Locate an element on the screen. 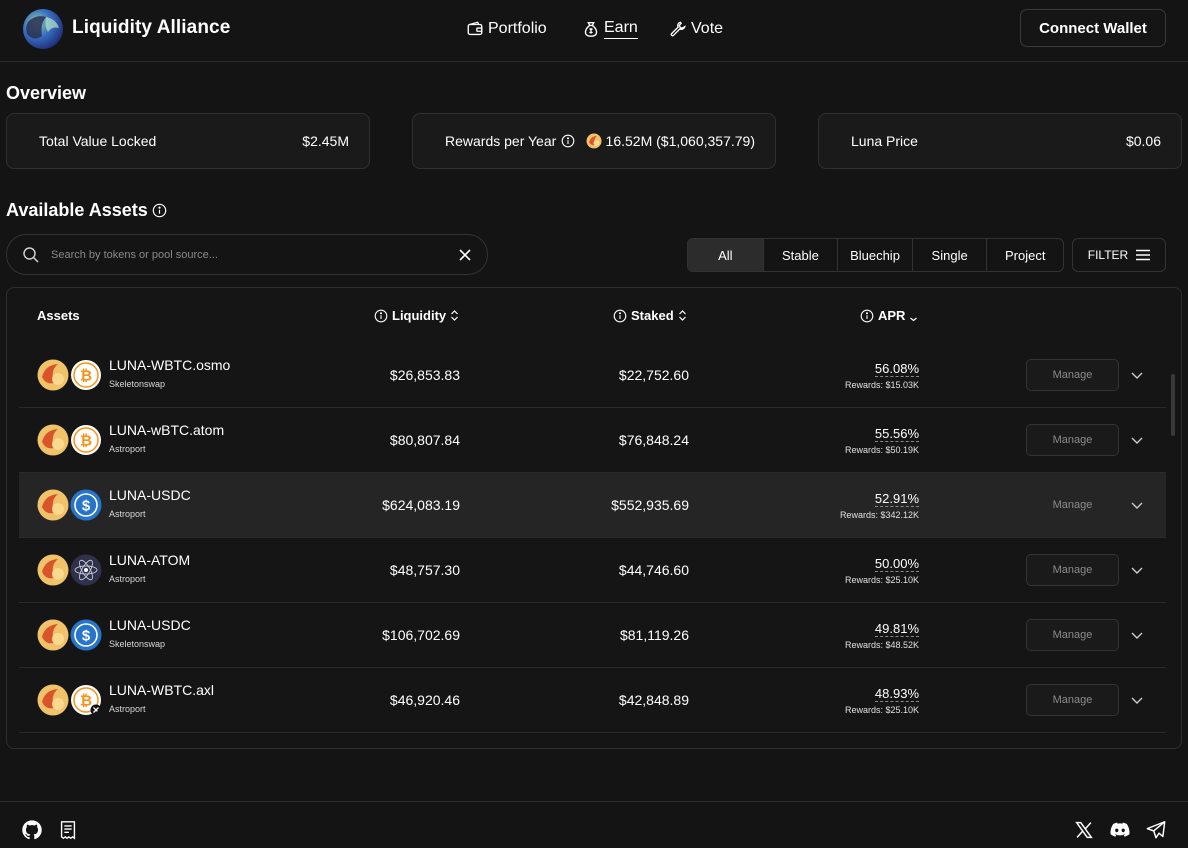 The image size is (1188, 848). sort-icon is located at coordinates (455, 315).